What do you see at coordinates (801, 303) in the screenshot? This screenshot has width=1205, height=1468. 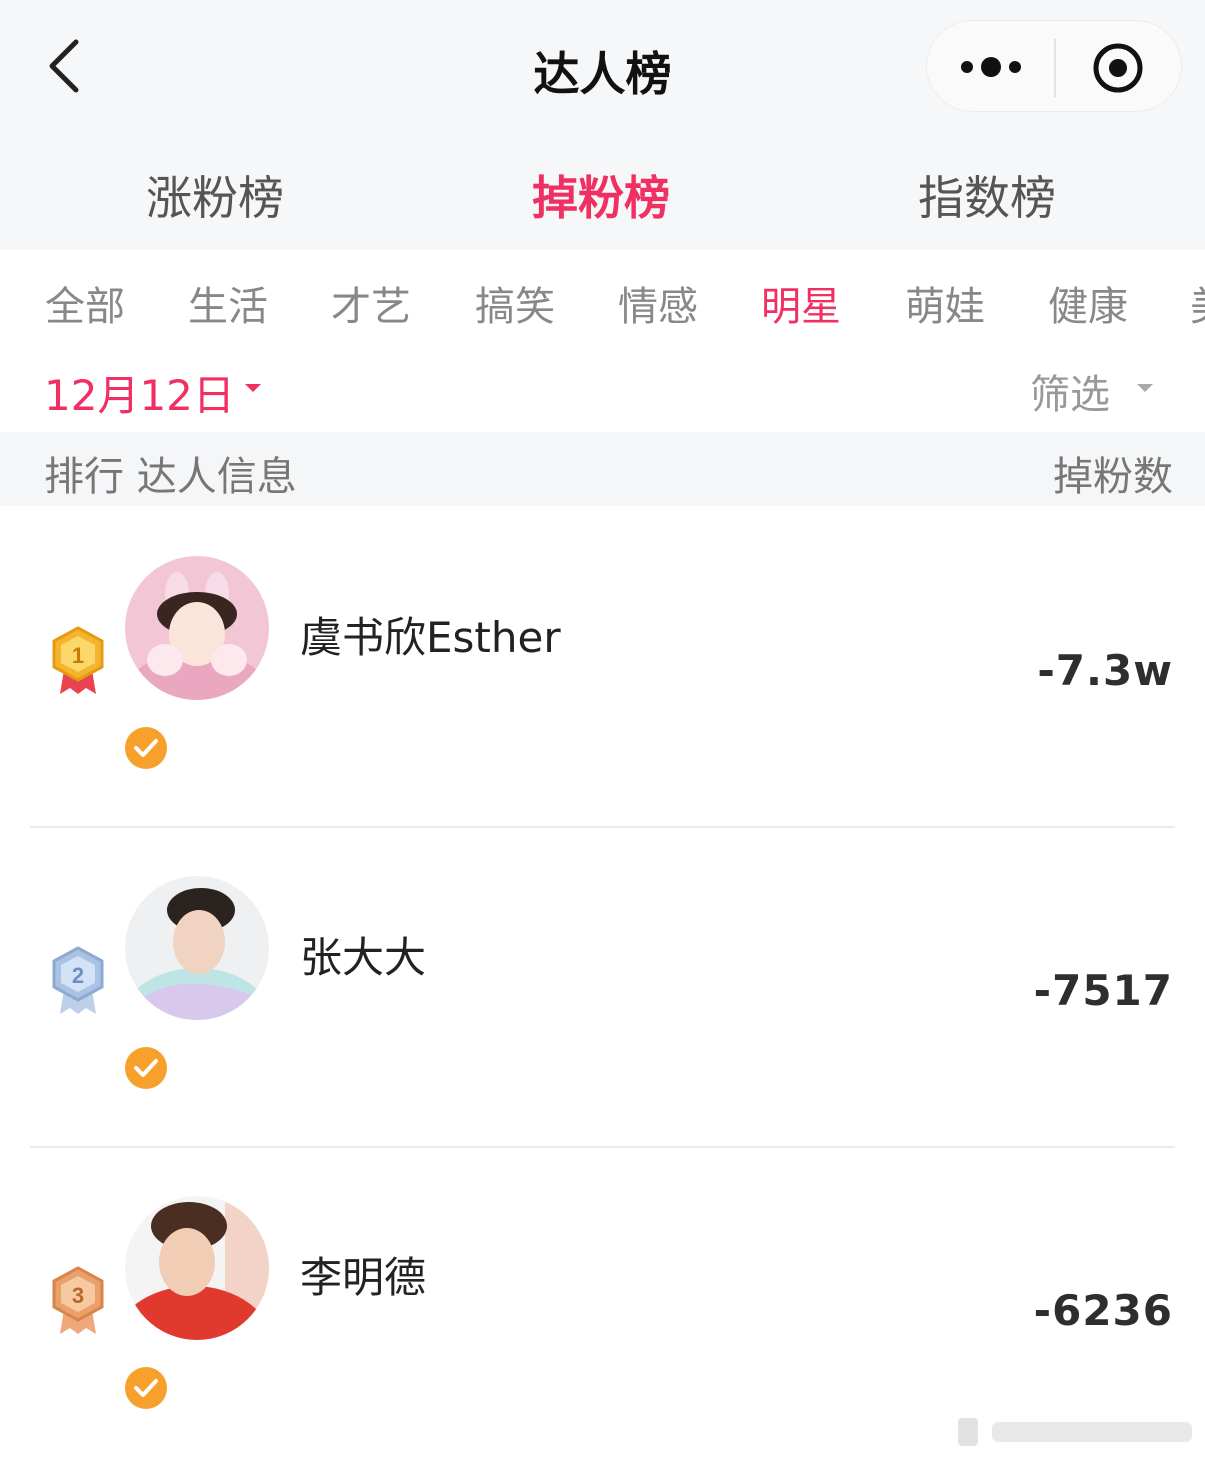 I see `category-celebrity: 明星` at bounding box center [801, 303].